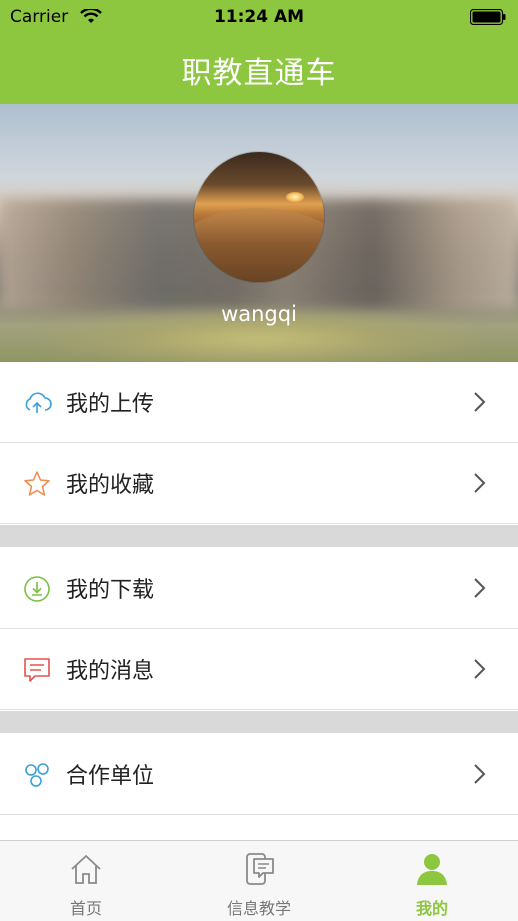 Image resolution: width=518 pixels, height=921 pixels. What do you see at coordinates (259, 669) in the screenshot?
I see `menu-item-my-messages: 我的消息` at bounding box center [259, 669].